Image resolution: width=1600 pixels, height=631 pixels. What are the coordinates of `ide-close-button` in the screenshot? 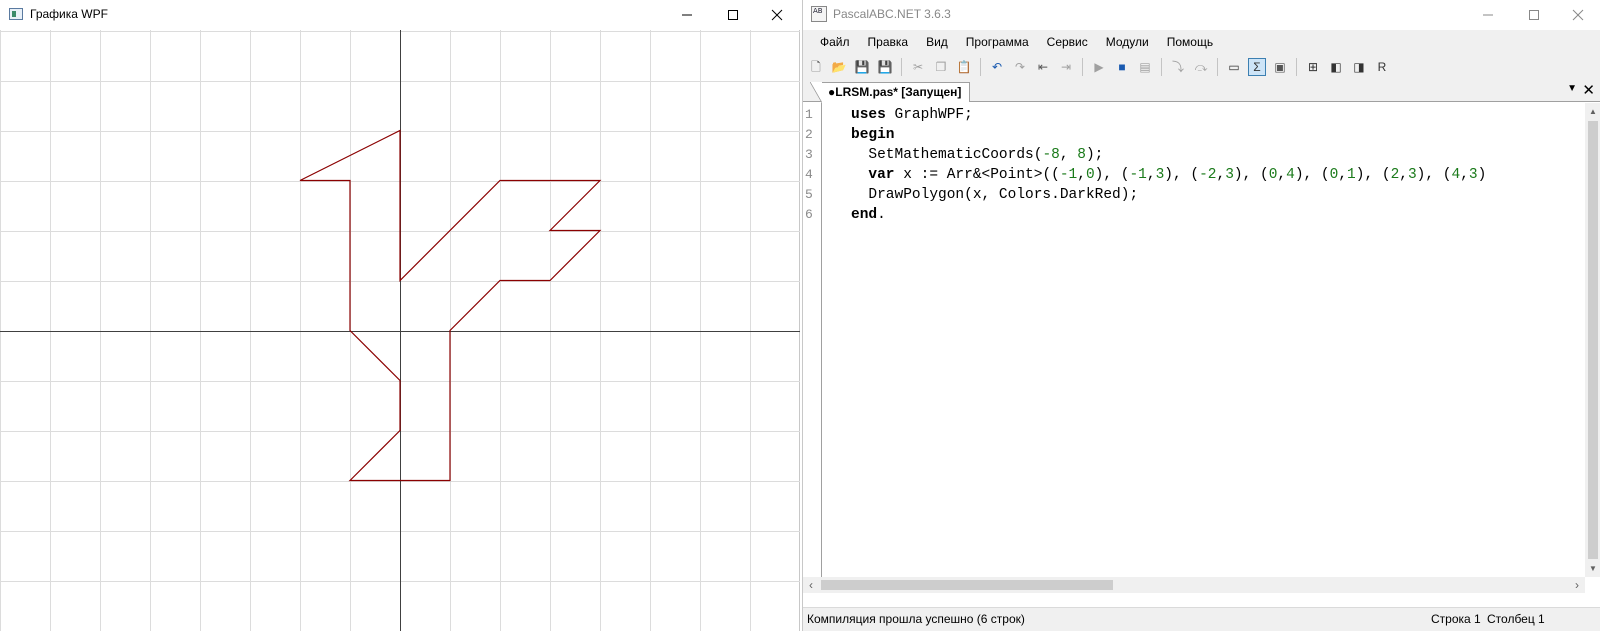 It's located at (1577, 15).